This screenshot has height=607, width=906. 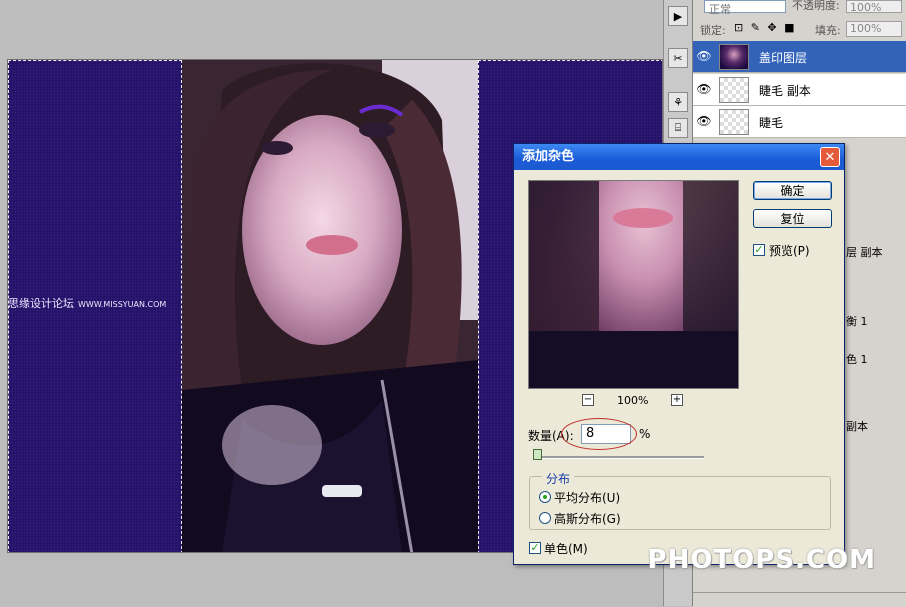 What do you see at coordinates (645, 434) in the screenshot?
I see `amount-unit: %` at bounding box center [645, 434].